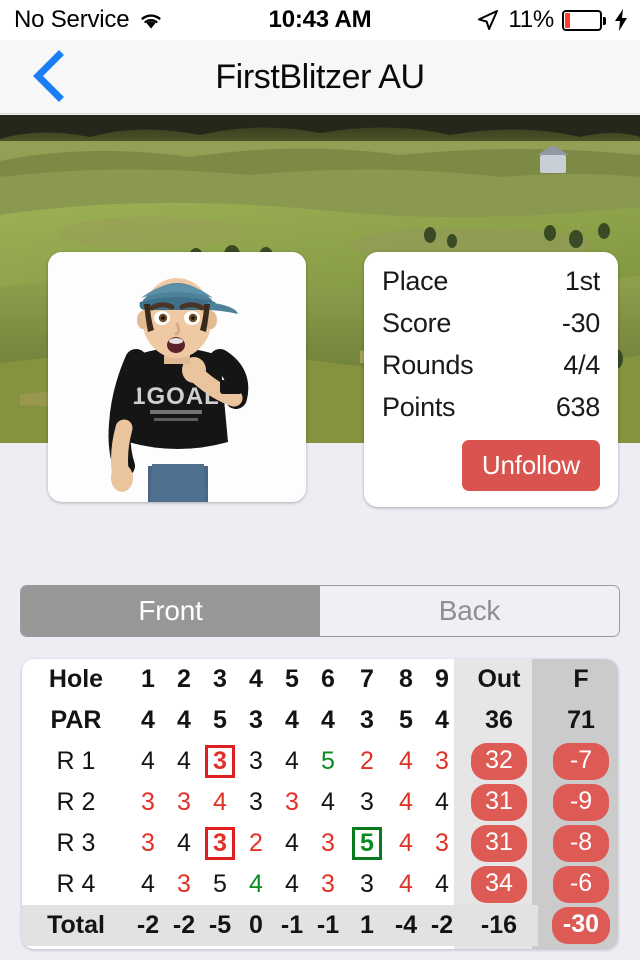 This screenshot has height=960, width=640. Describe the element at coordinates (220, 843) in the screenshot. I see `eagle-box: 3` at that location.